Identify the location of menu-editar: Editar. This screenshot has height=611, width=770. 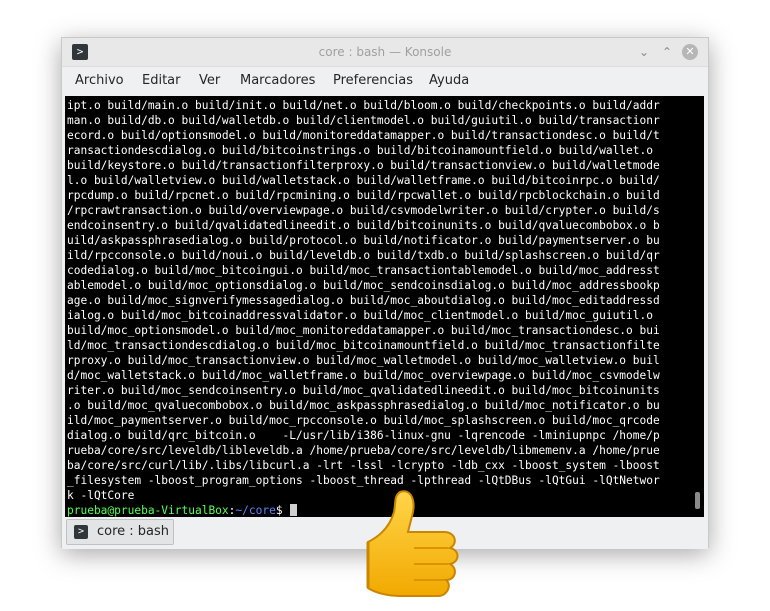
(161, 81).